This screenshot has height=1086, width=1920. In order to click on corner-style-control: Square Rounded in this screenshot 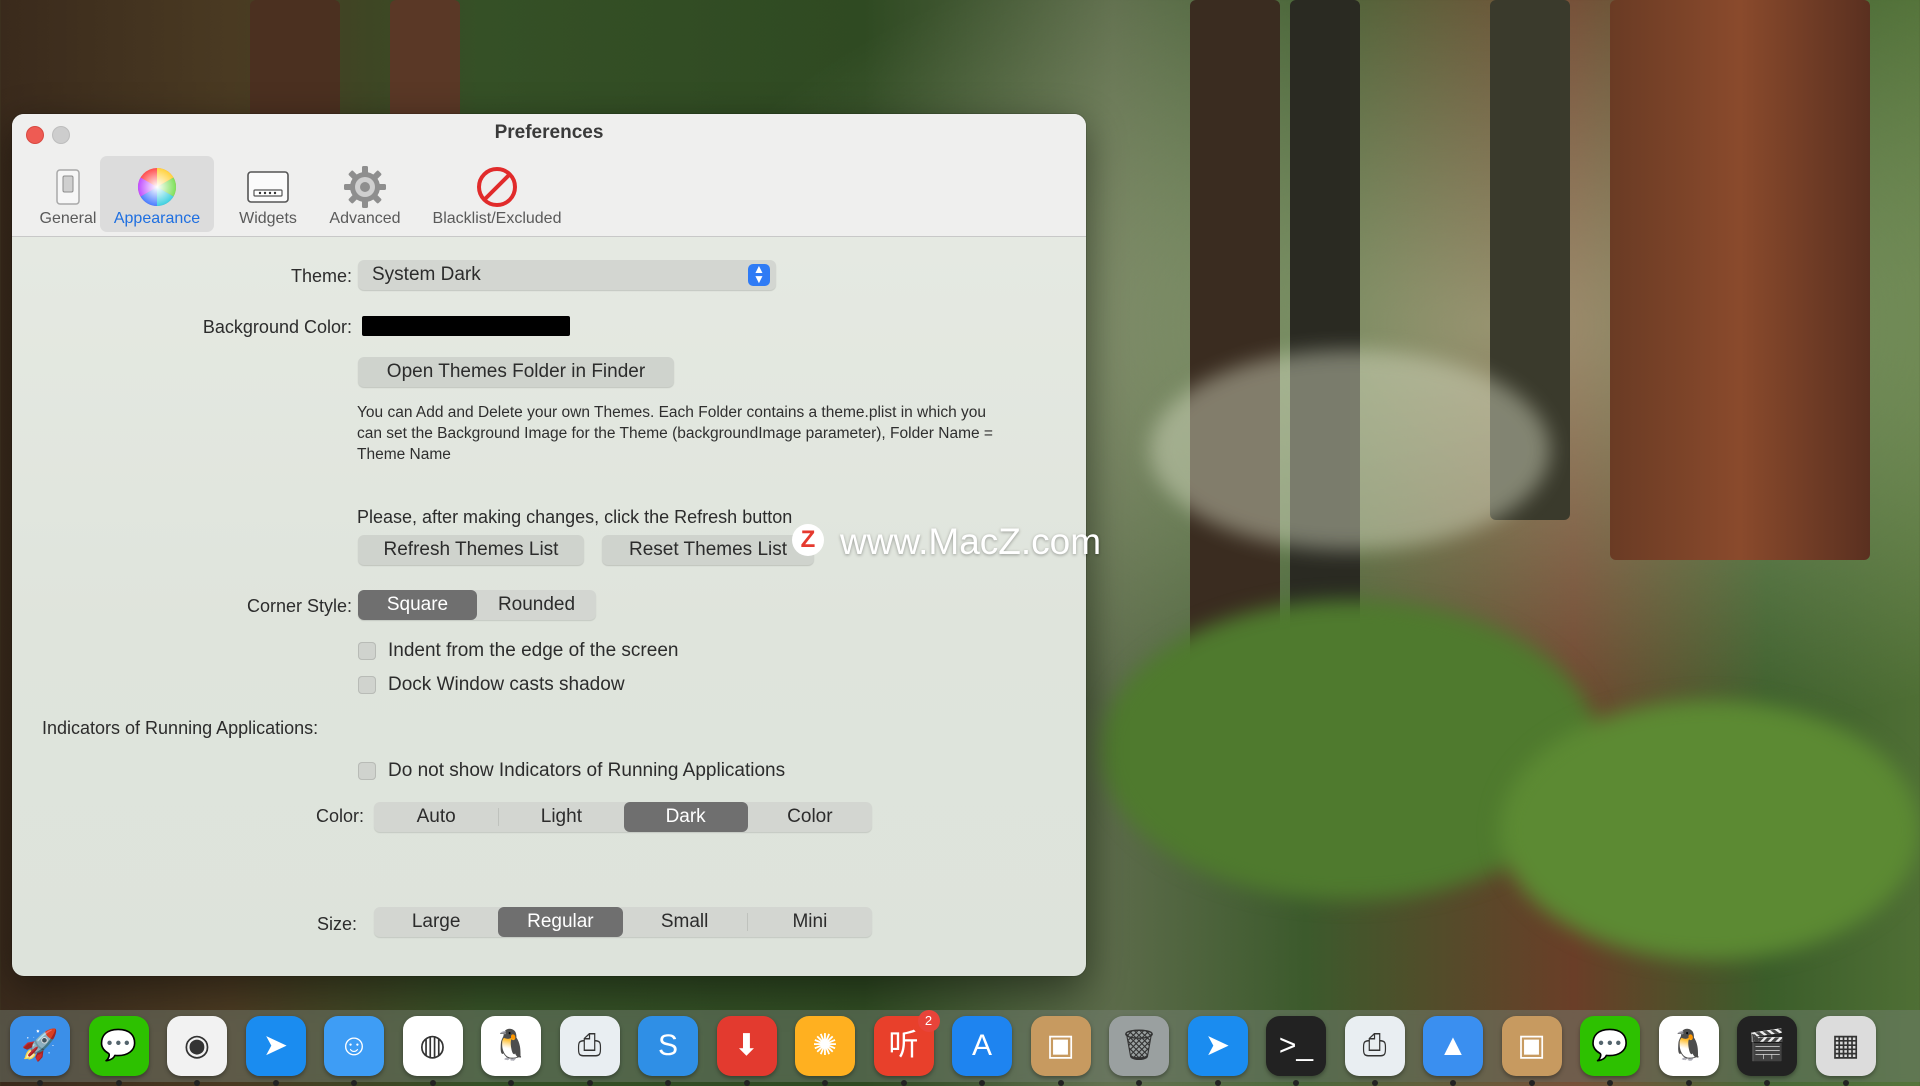, I will do `click(477, 605)`.